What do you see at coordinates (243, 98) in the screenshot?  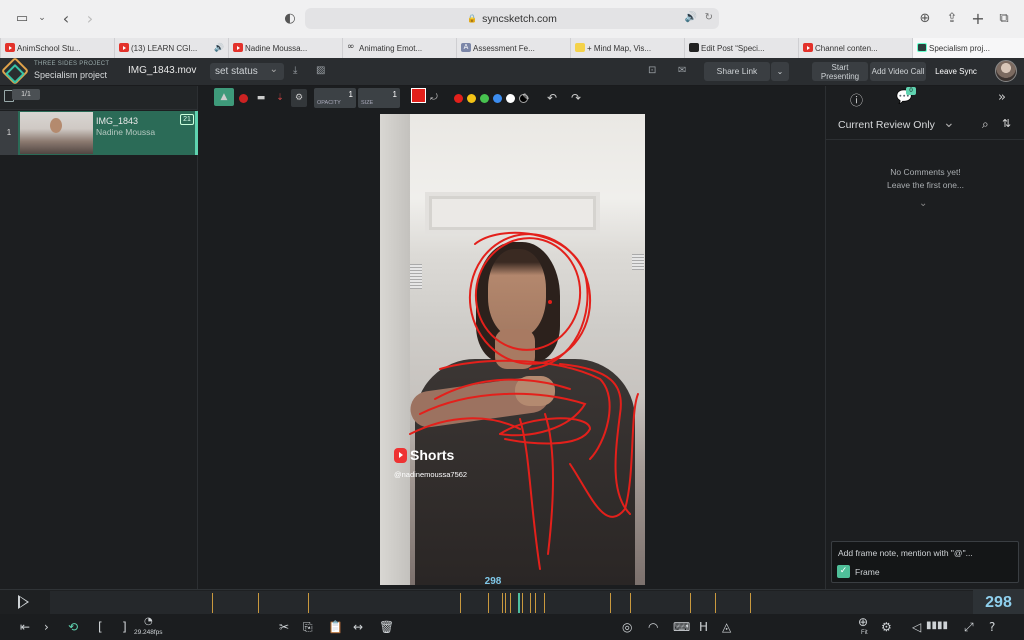 I see `record-icon` at bounding box center [243, 98].